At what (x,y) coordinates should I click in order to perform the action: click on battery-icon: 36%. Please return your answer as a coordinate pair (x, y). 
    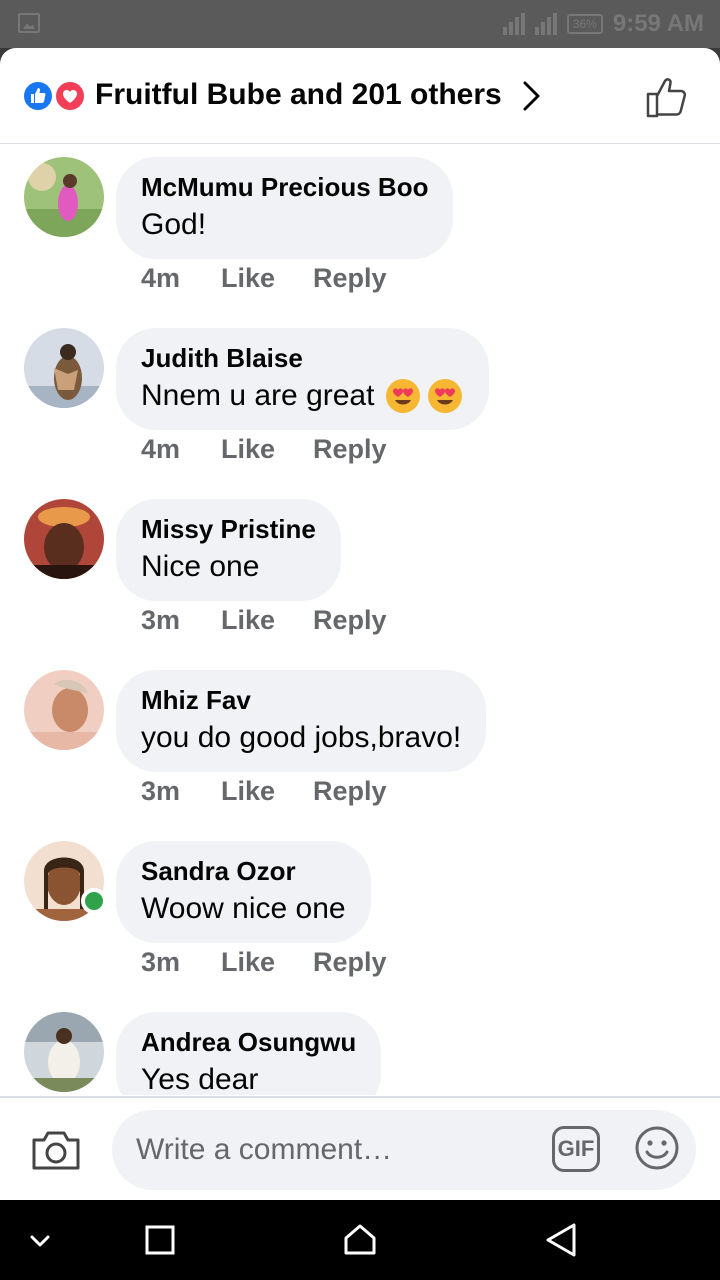
    Looking at the image, I should click on (584, 24).